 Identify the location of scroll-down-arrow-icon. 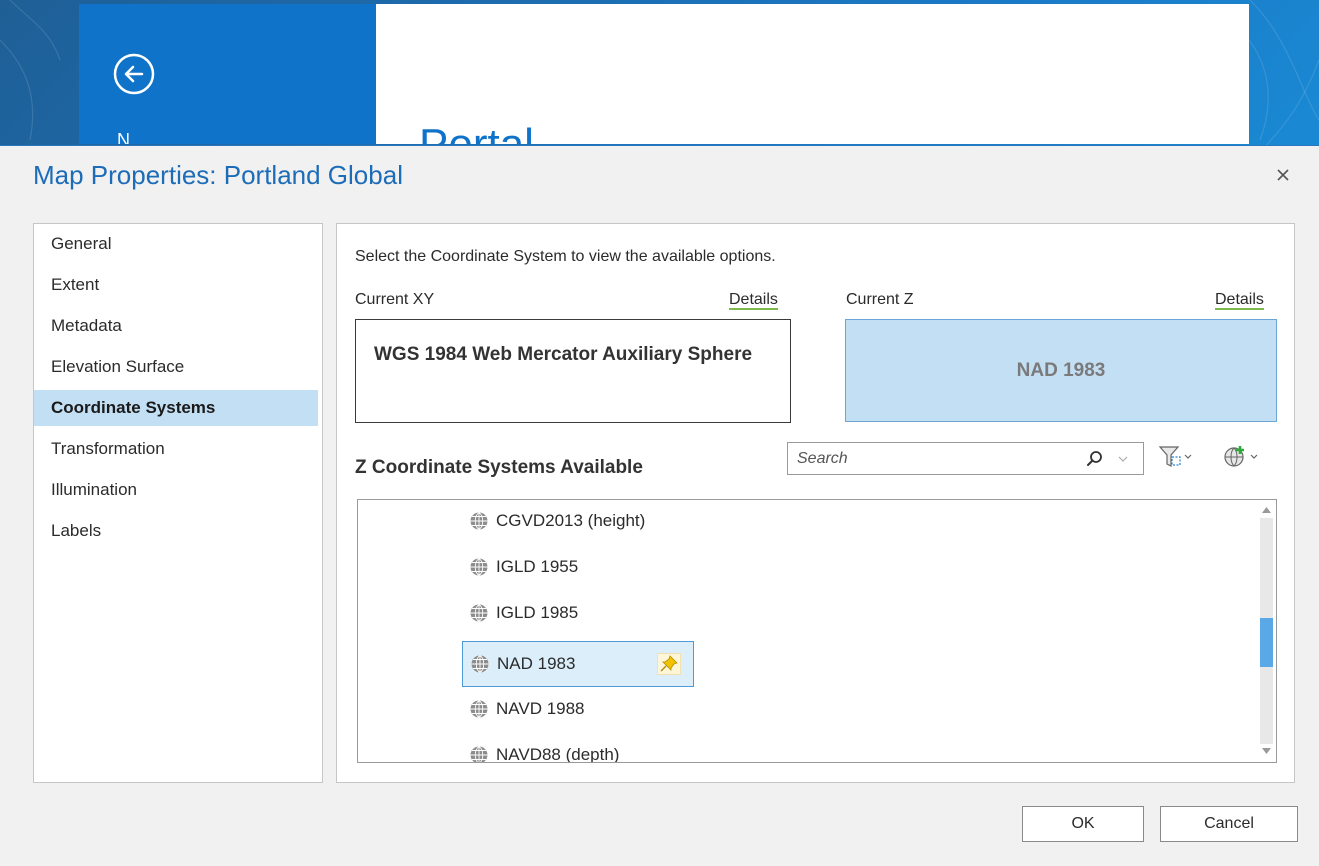
(1266, 751).